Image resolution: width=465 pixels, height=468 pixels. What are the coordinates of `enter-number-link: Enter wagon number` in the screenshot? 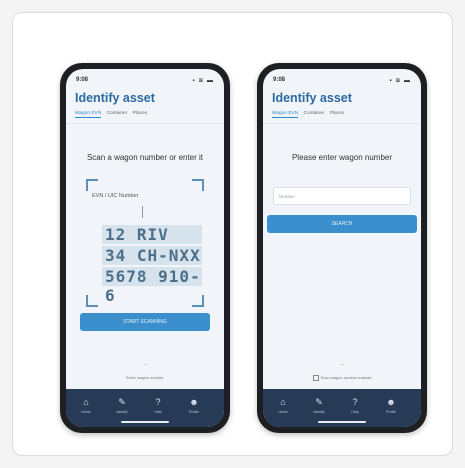 It's located at (145, 377).